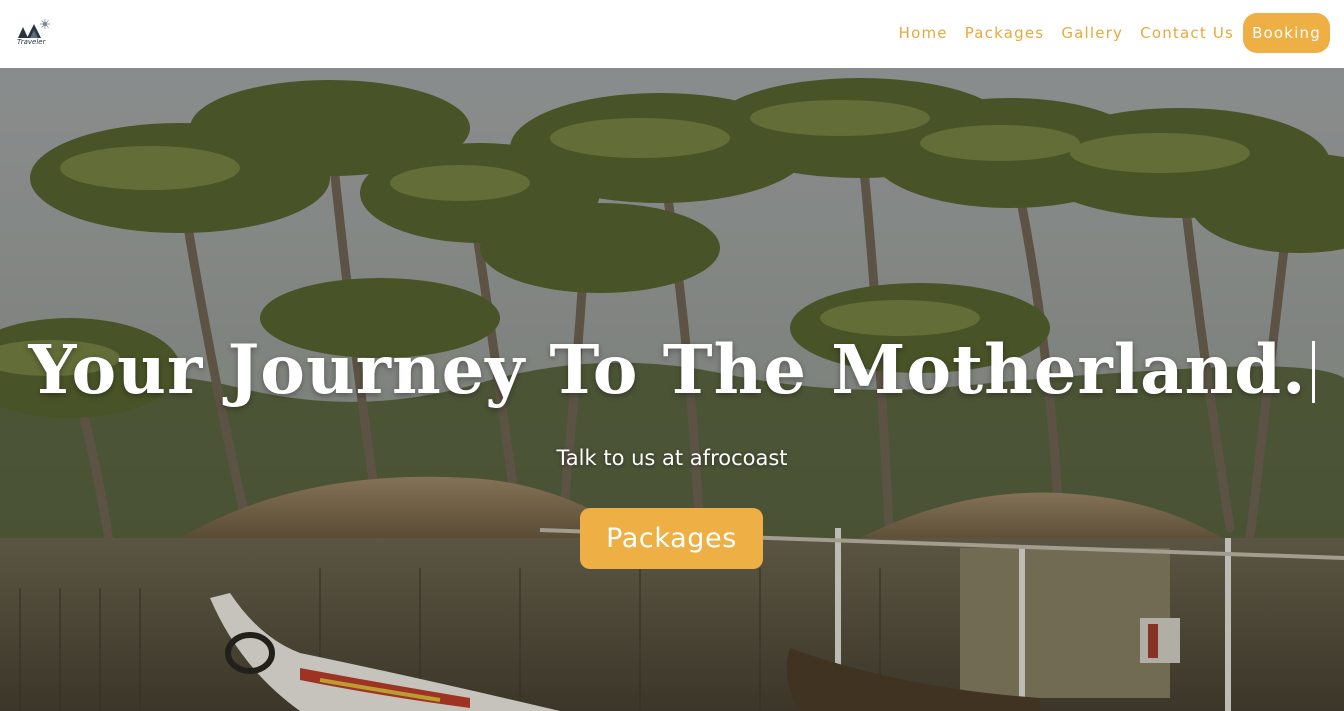 The height and width of the screenshot is (711, 1344). Describe the element at coordinates (1314, 372) in the screenshot. I see `typing-cursor` at that location.